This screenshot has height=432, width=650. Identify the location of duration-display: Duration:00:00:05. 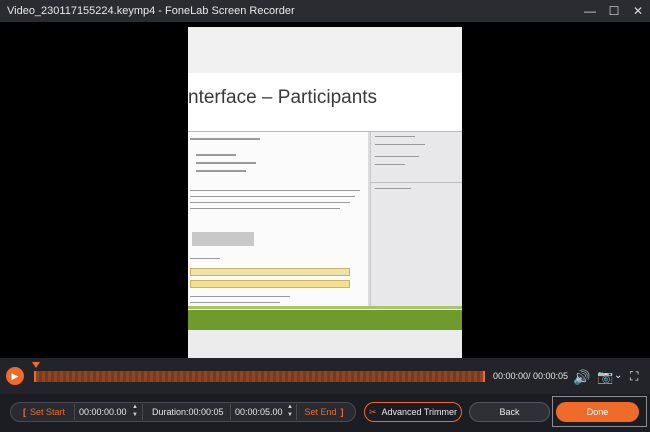
(188, 412).